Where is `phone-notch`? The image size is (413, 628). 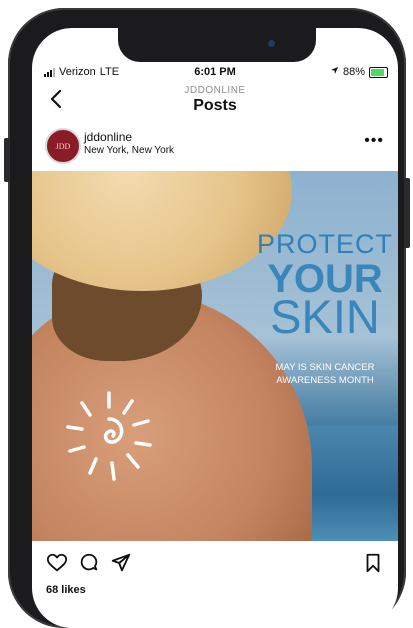 phone-notch is located at coordinates (217, 45).